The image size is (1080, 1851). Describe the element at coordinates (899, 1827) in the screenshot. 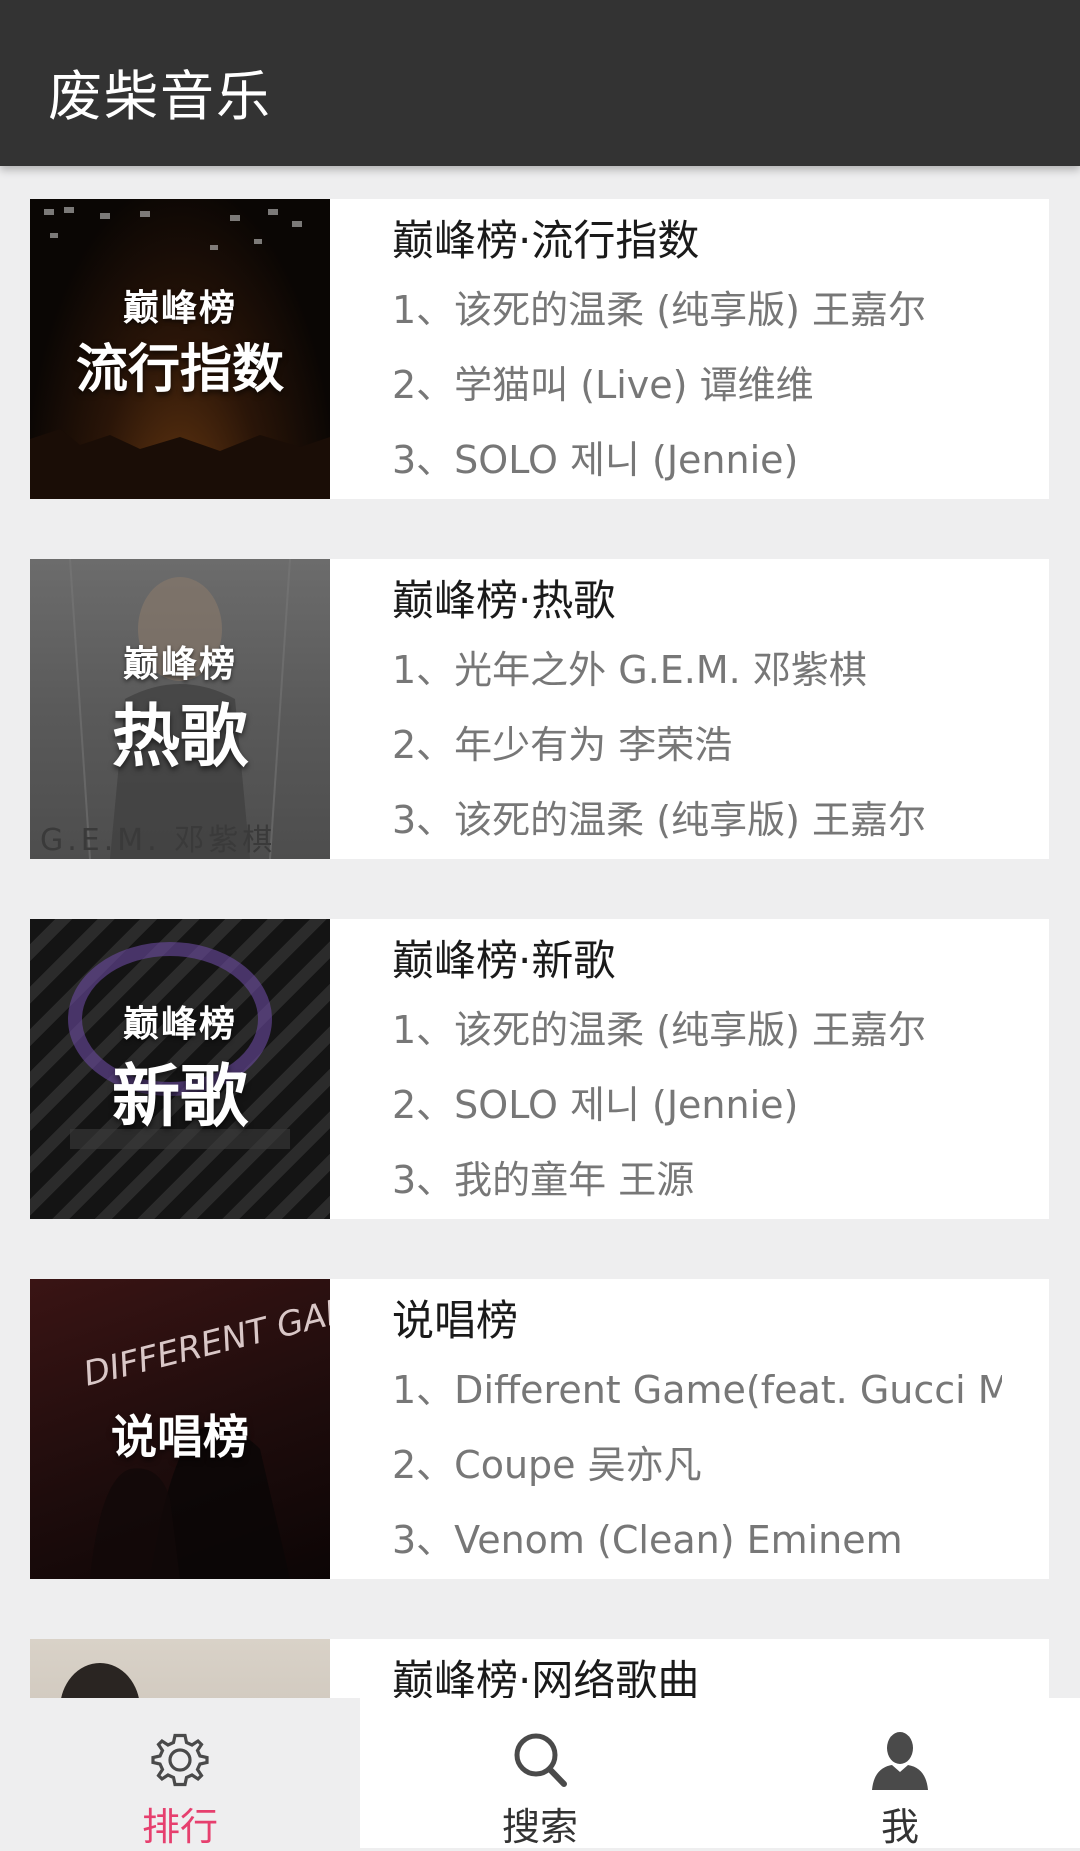

I see `tab-label: 我` at that location.